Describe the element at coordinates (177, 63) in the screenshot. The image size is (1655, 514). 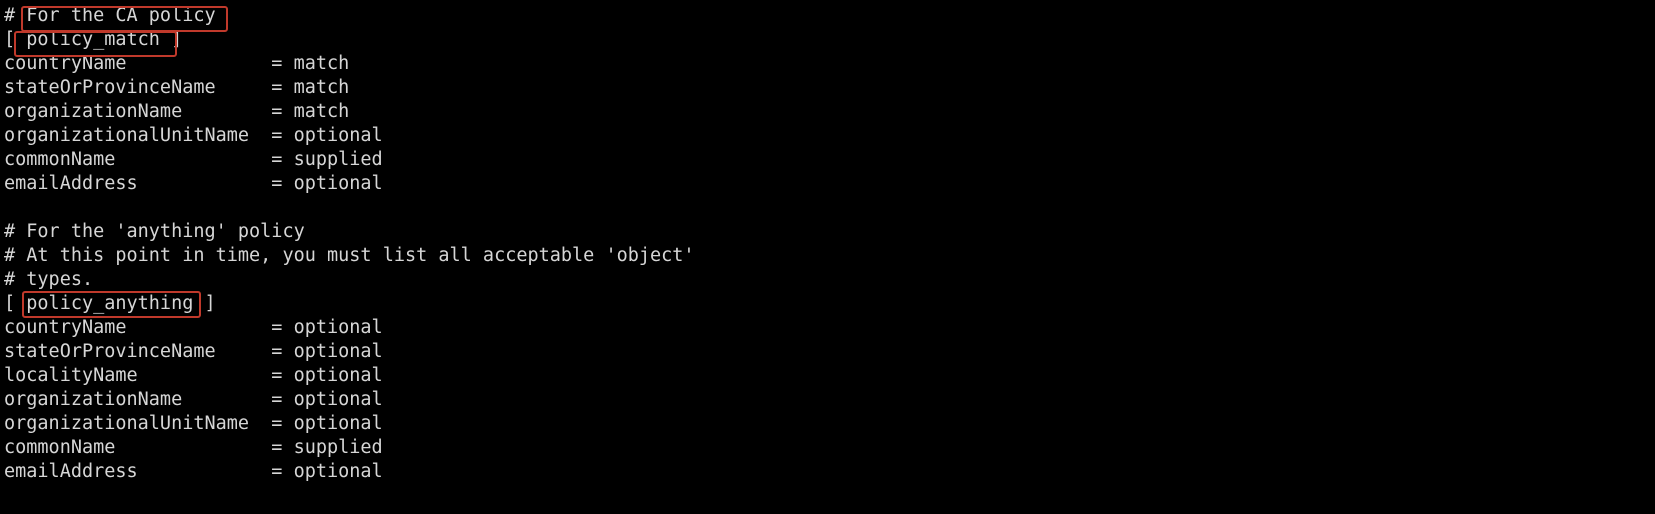
I see `code-line: countryName = match` at that location.